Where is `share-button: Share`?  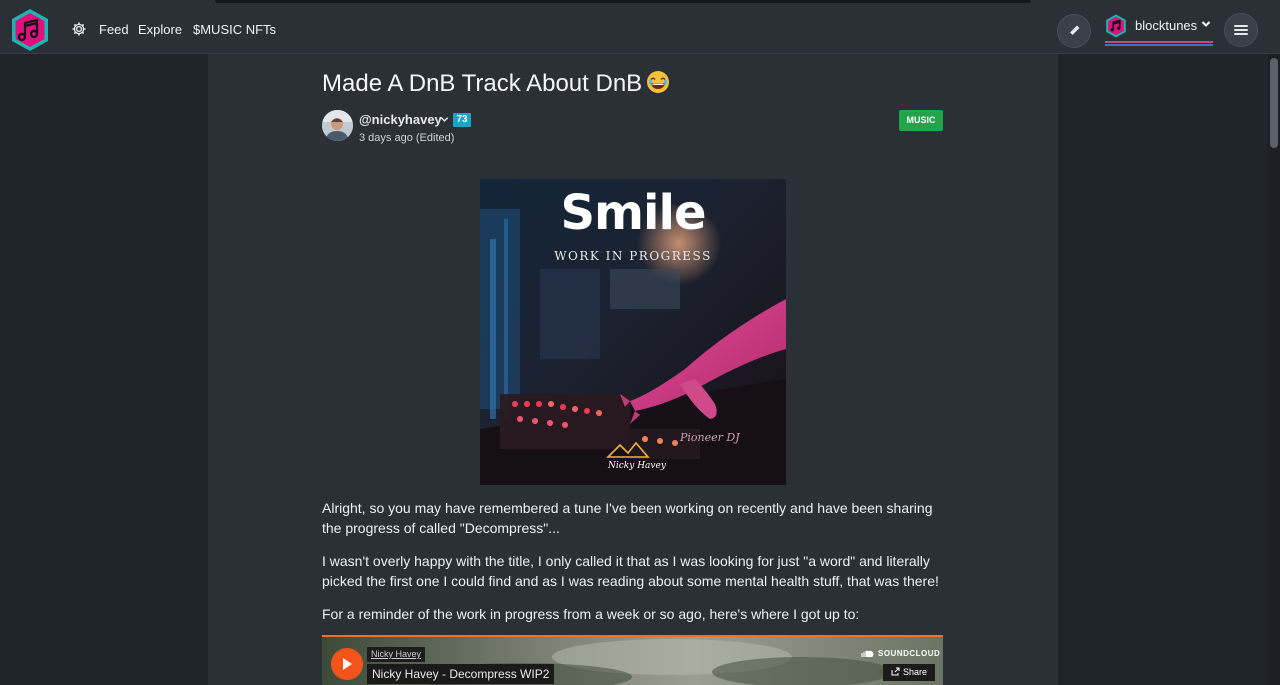
share-button: Share is located at coordinates (909, 672).